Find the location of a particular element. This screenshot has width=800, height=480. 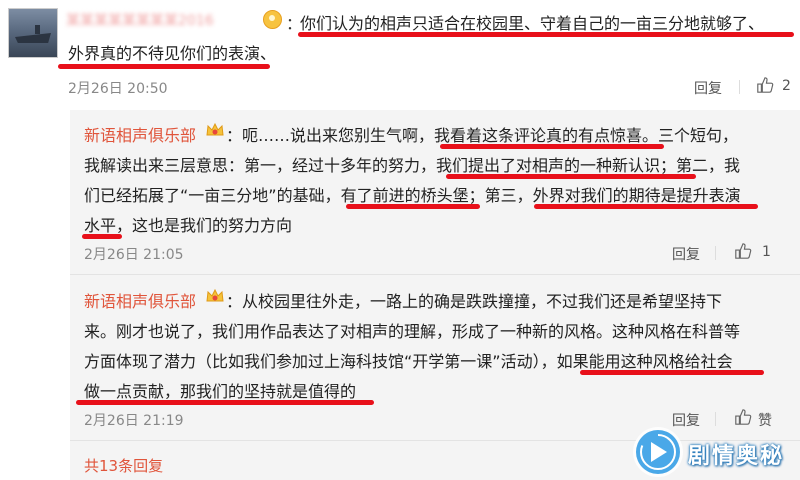

main-comment-time: 2月26日 20:50 is located at coordinates (118, 89).